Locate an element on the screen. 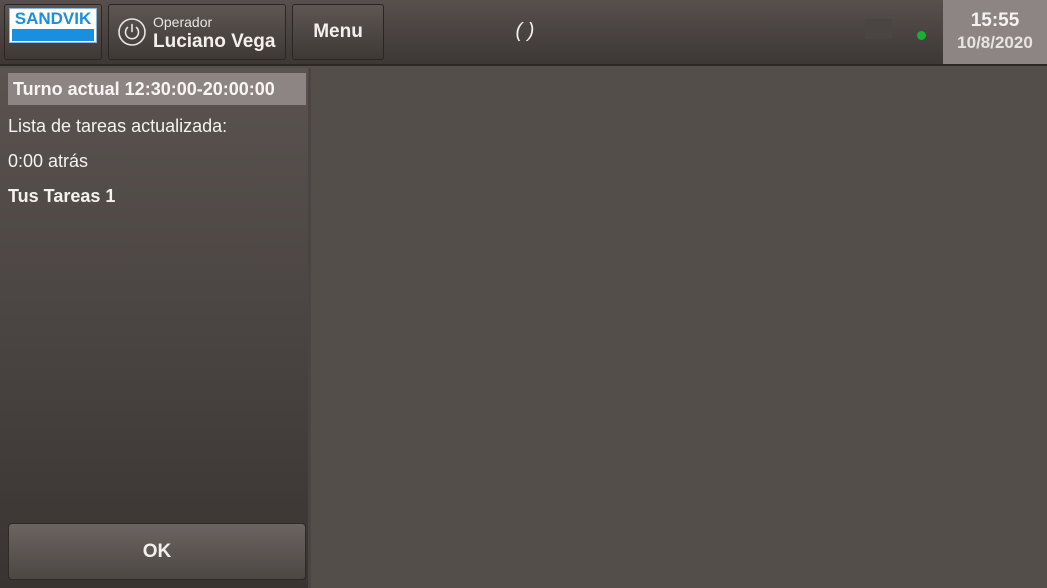 This screenshot has height=588, width=1047. logo-button: SANDVIK is located at coordinates (53, 32).